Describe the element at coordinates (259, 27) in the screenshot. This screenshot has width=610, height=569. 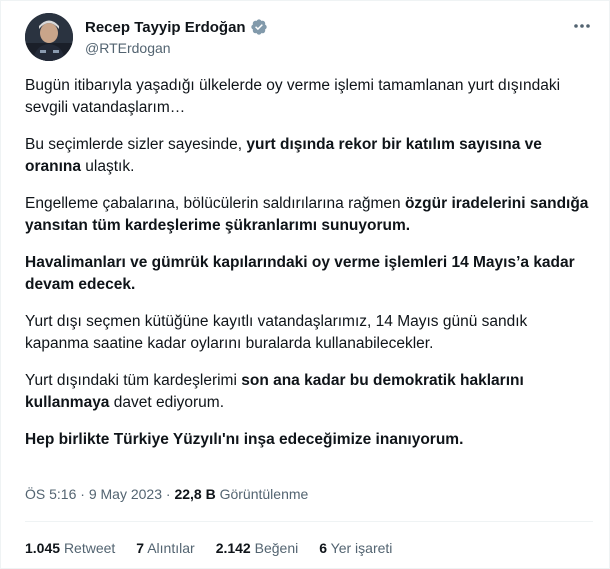
I see `verified-badge-icon` at that location.